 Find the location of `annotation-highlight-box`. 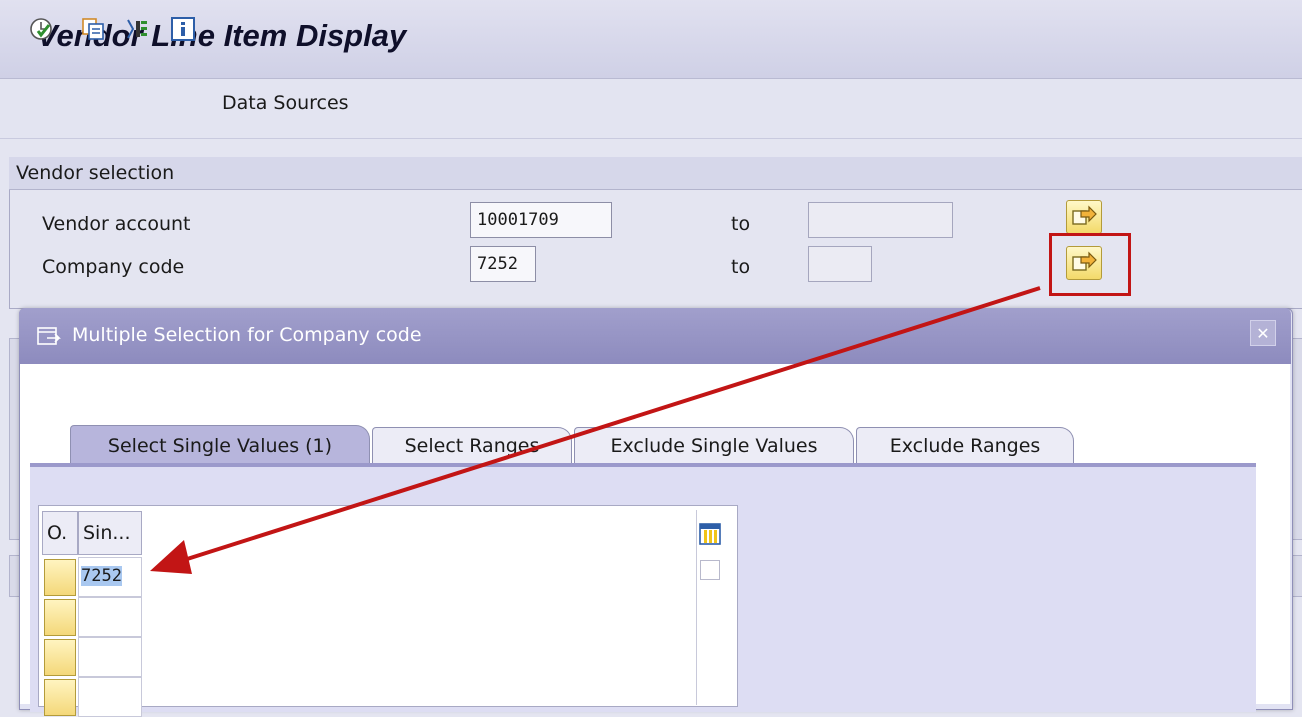

annotation-highlight-box is located at coordinates (1090, 264).